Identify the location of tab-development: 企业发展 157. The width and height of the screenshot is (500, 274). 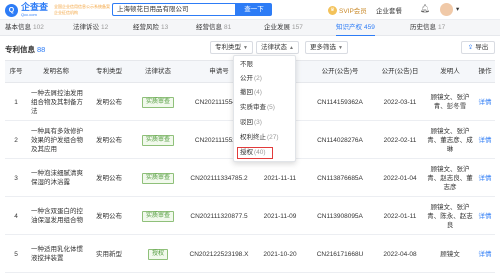
(283, 28).